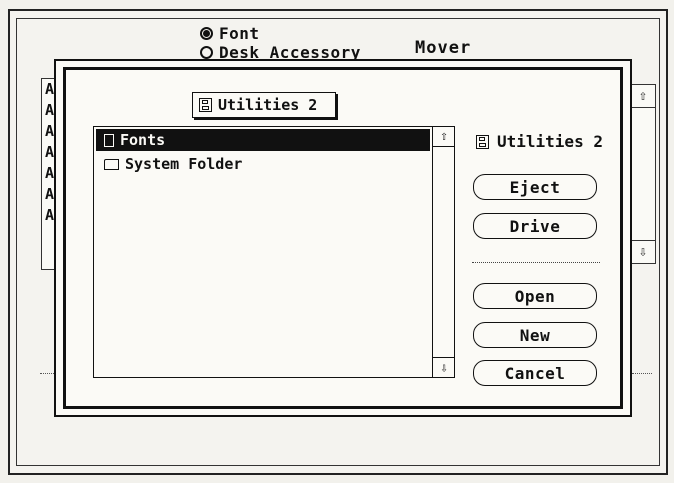 The height and width of the screenshot is (483, 674). I want to click on font-radio-row: Font, so click(230, 33).